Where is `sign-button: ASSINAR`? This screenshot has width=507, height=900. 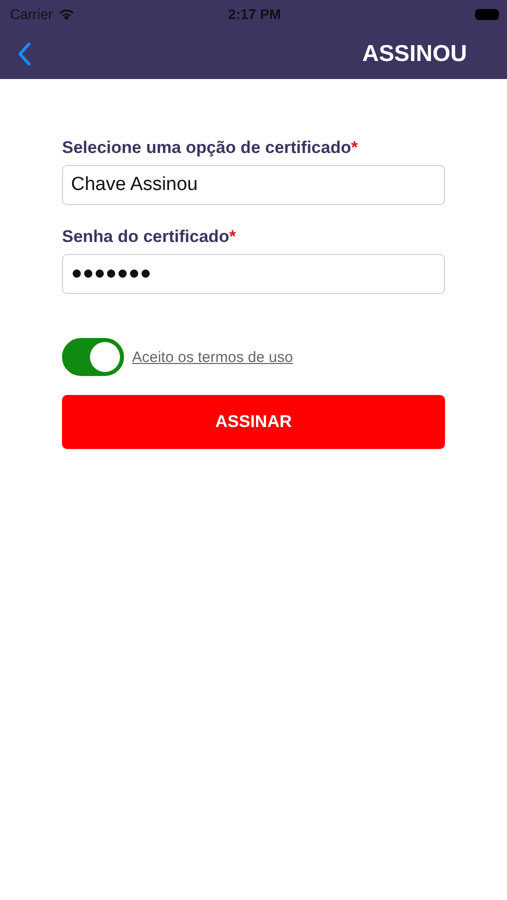
sign-button: ASSINAR is located at coordinates (253, 422).